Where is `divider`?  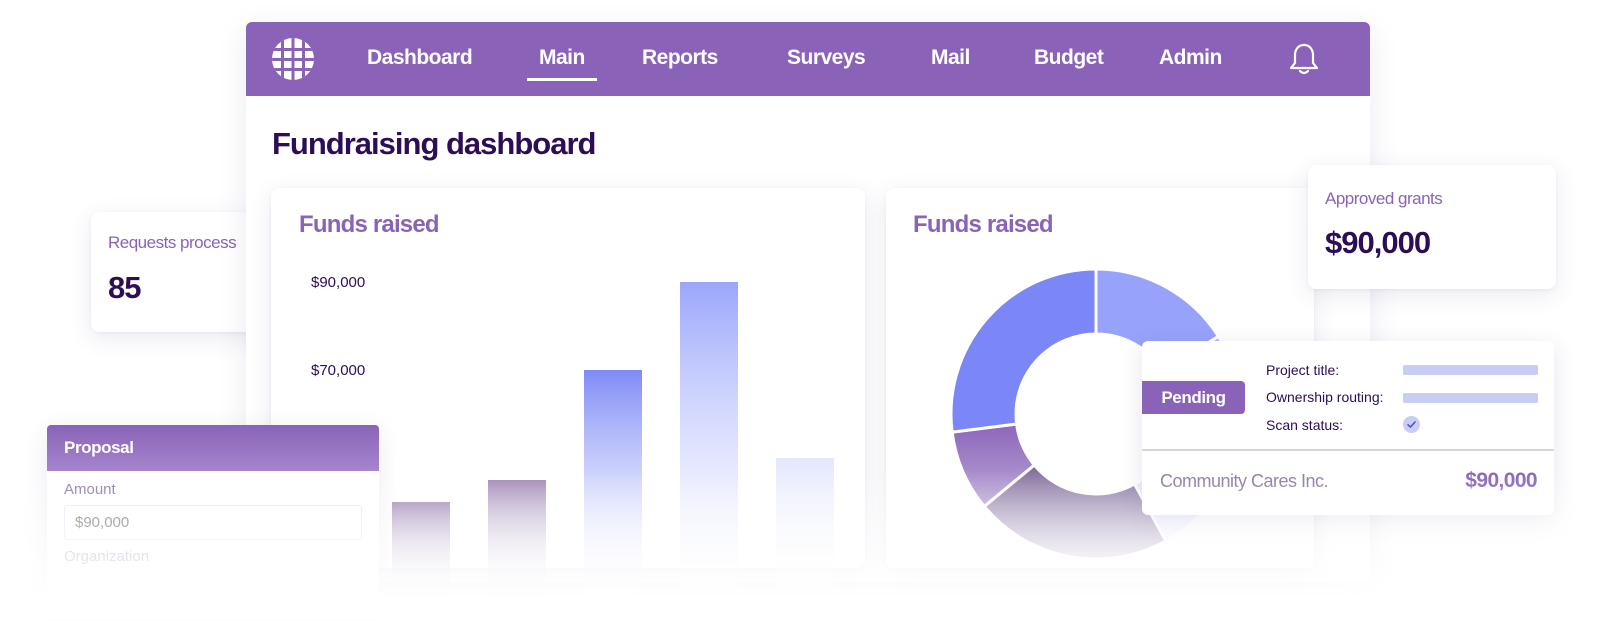 divider is located at coordinates (1348, 450).